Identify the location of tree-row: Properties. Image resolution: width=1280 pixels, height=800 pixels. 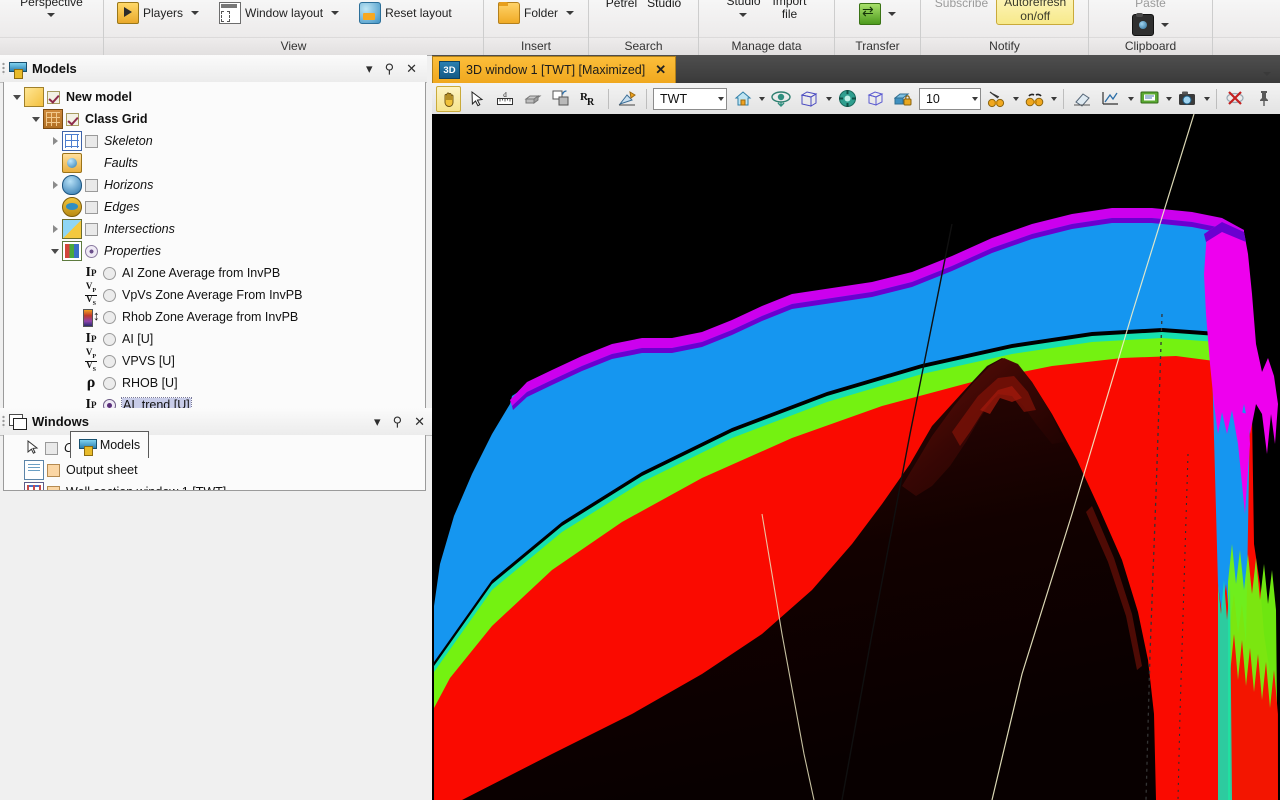
(214, 251).